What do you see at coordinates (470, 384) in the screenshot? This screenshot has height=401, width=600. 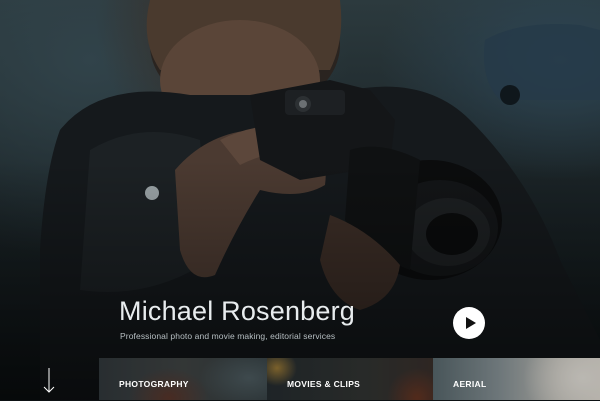 I see `category-label: AERIAL` at bounding box center [470, 384].